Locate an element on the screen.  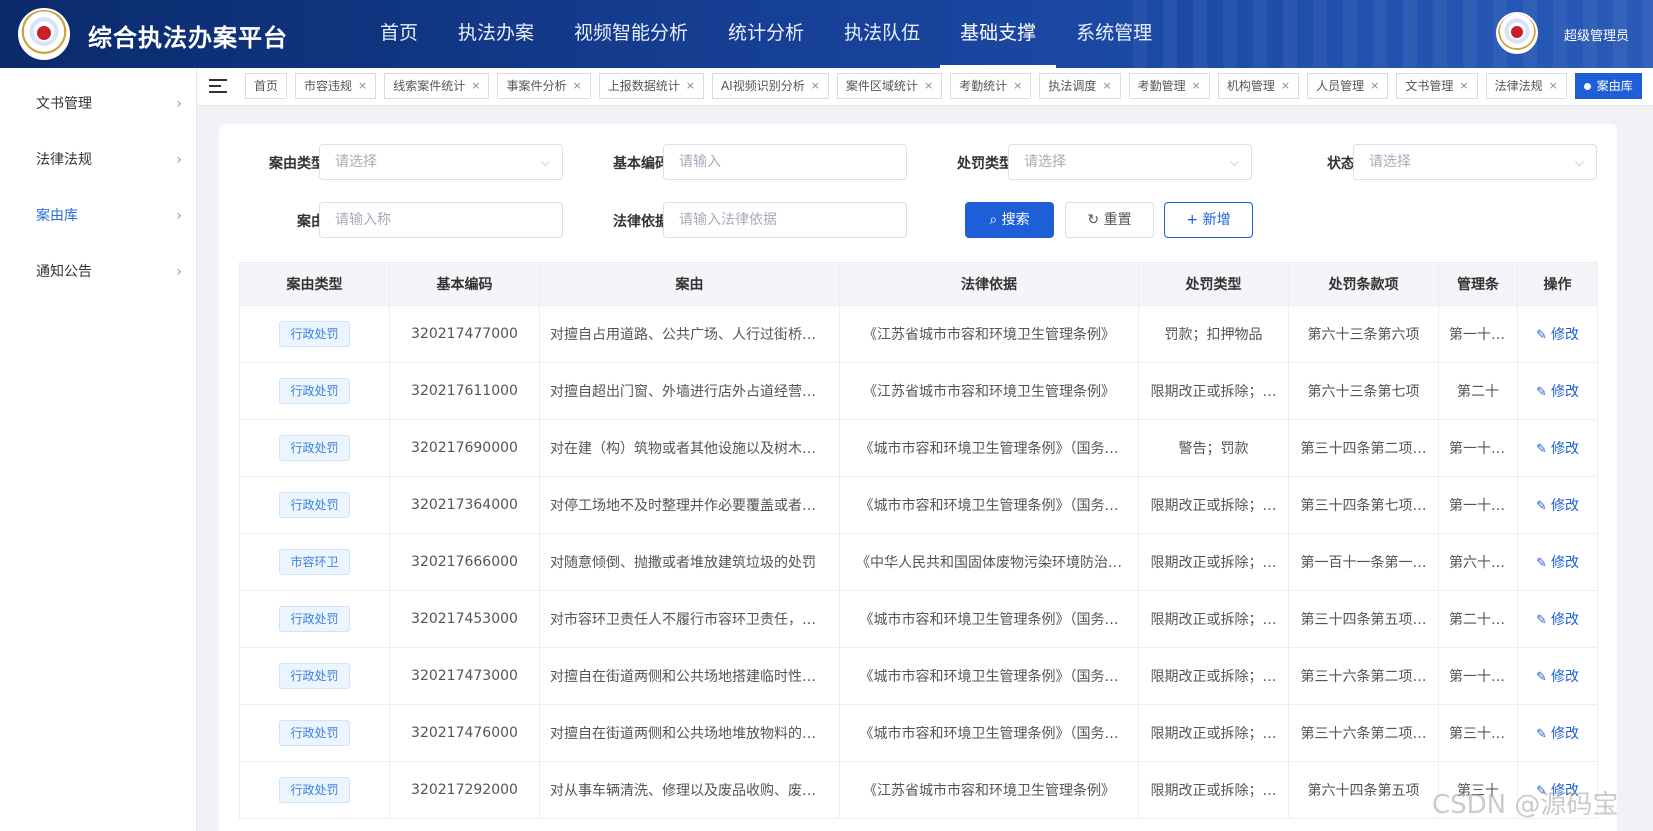
tab-14: 案由库 is located at coordinates (1608, 86).